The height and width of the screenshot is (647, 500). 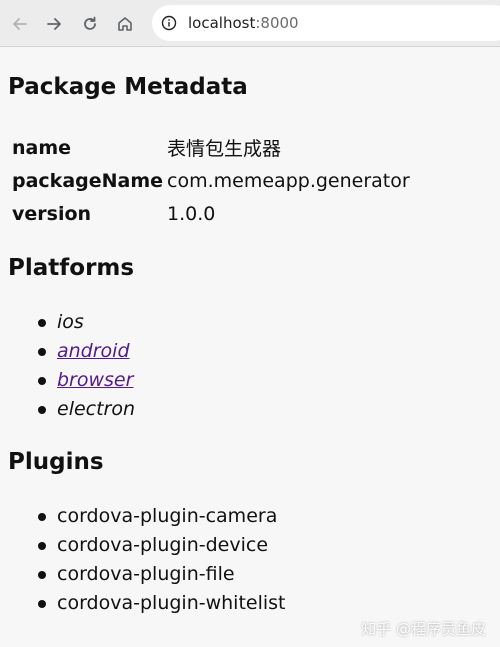 I want to click on reload-button, so click(x=90, y=24).